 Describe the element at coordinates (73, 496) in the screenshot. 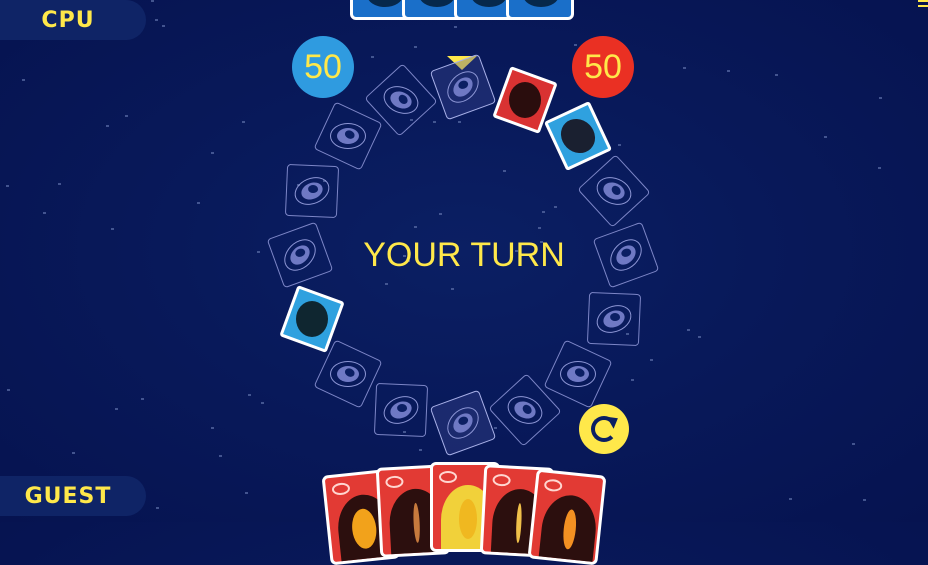

I see `player-label: GUEST` at that location.